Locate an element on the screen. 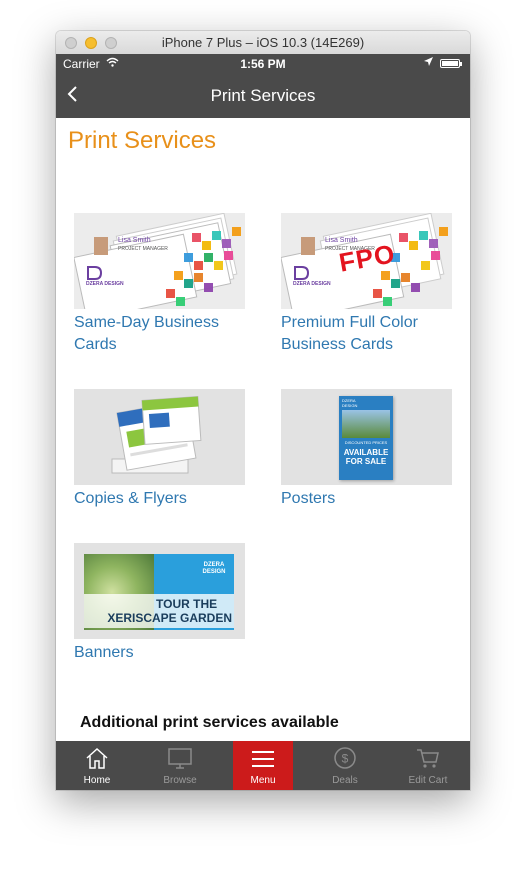 The width and height of the screenshot is (526, 870). poster-logo: DZERA DESIGN is located at coordinates (350, 403).